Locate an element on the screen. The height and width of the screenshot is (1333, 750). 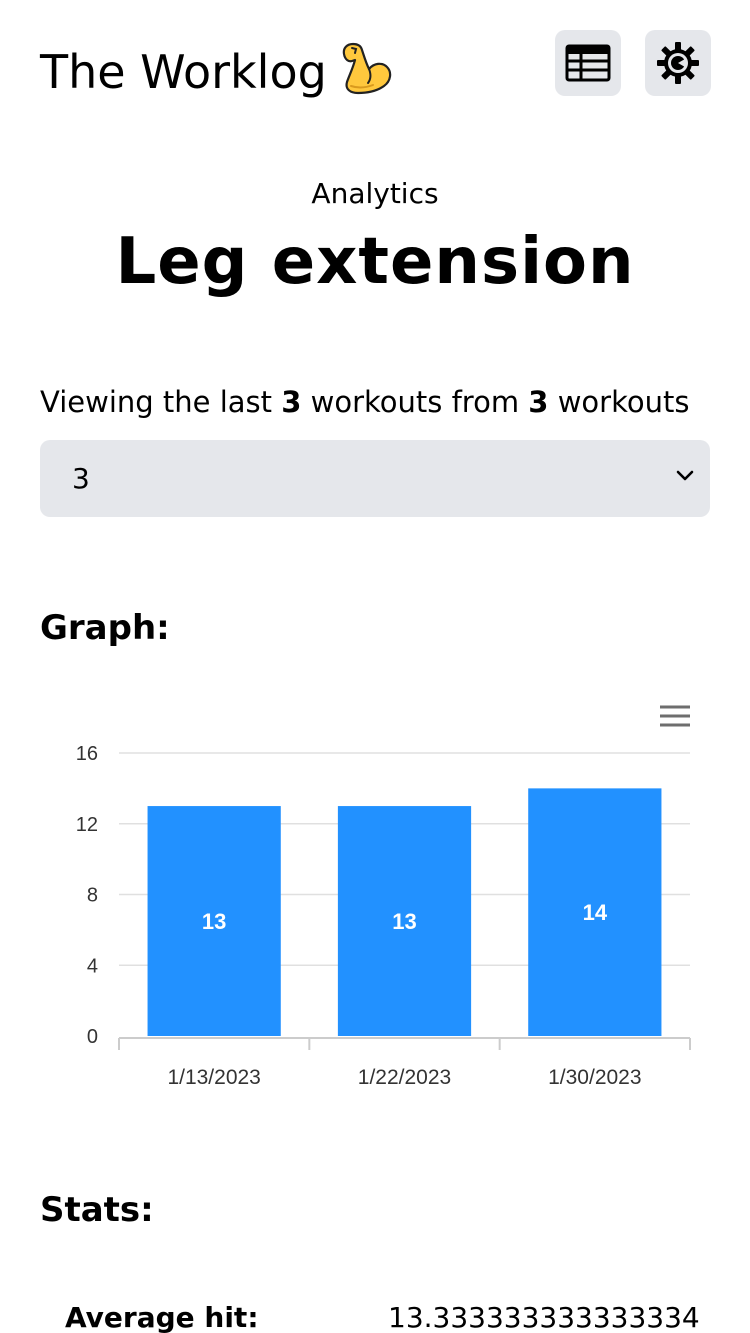
viewing-count-shown: 3 is located at coordinates (291, 402).